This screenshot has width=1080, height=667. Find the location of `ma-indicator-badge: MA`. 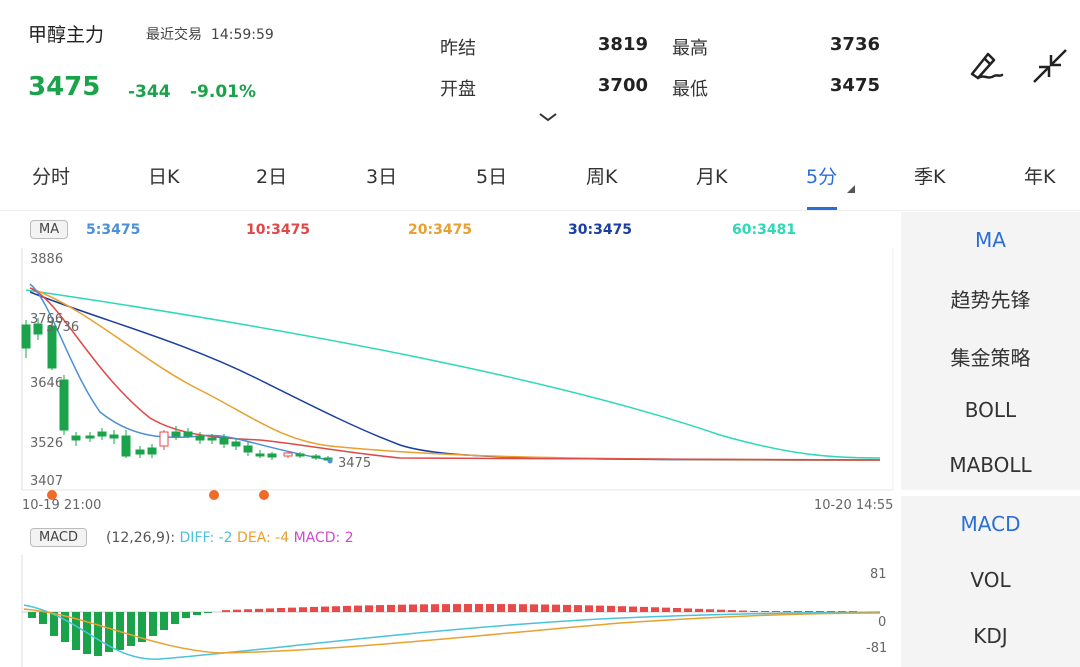

ma-indicator-badge: MA is located at coordinates (49, 229).